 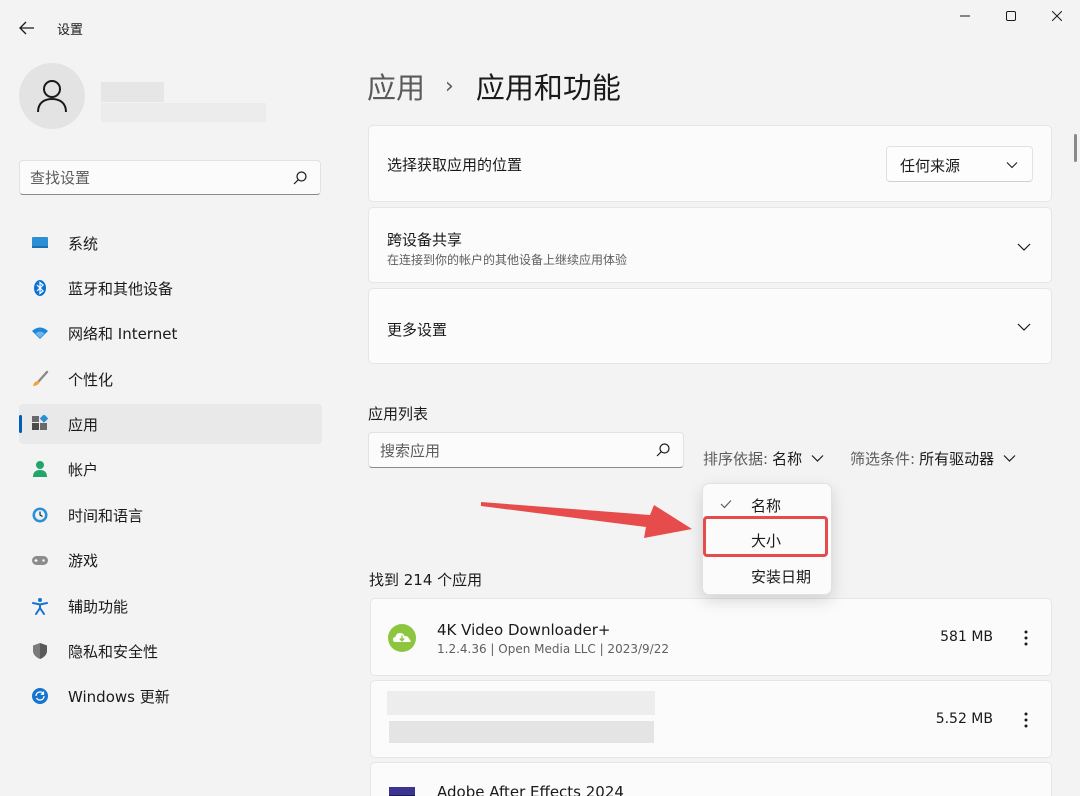 I want to click on shield-icon, so click(x=40, y=651).